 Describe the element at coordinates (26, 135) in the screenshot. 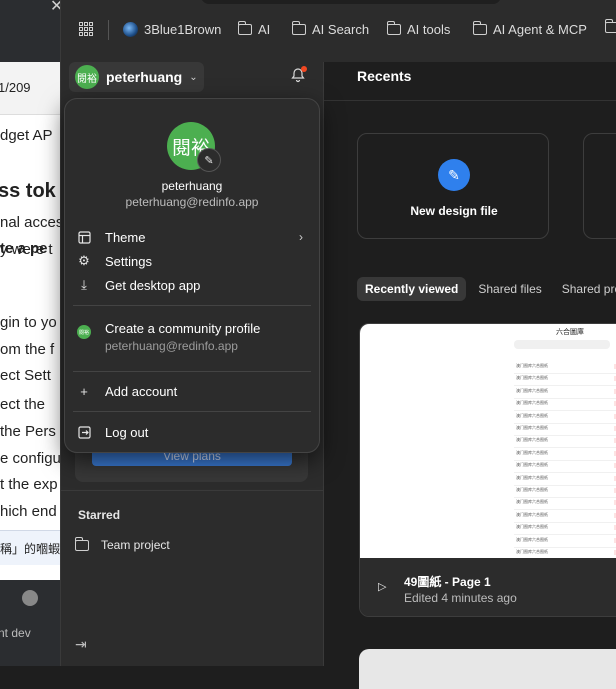

I see `bg-text-fragment: dget AP` at that location.